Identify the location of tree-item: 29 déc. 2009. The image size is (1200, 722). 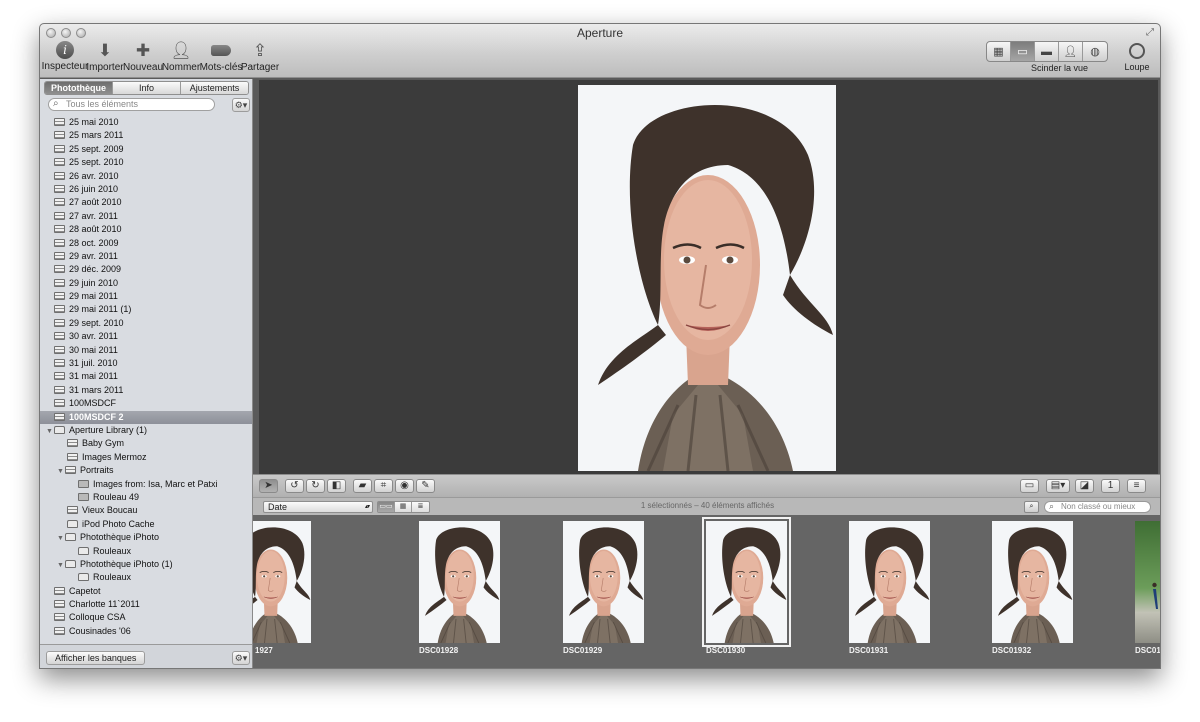
(146, 269).